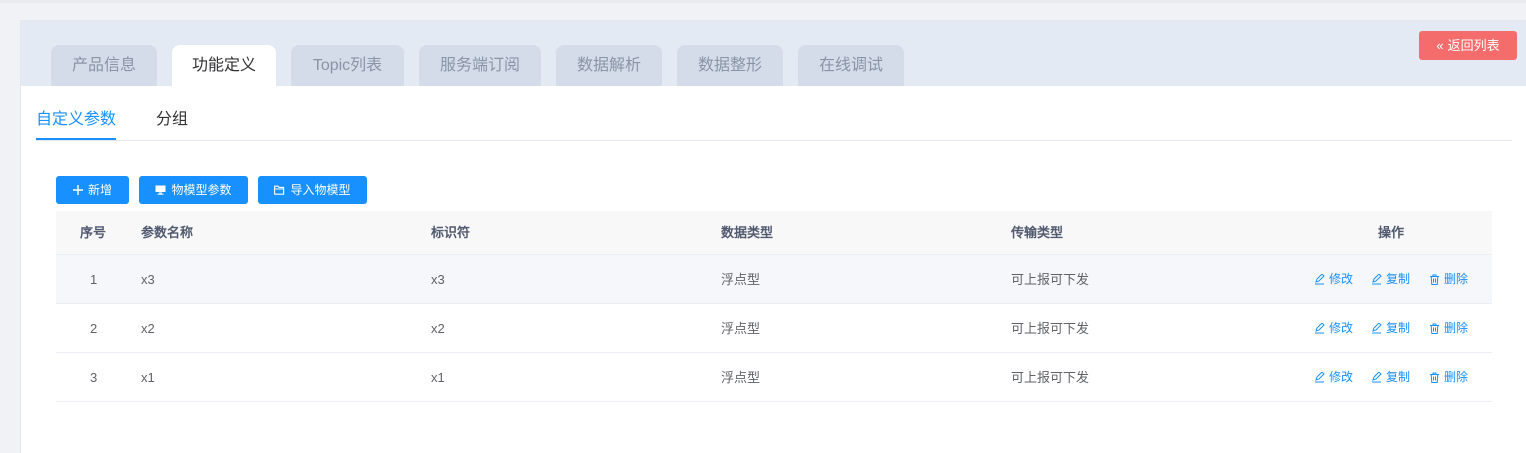 Image resolution: width=1526 pixels, height=453 pixels. I want to click on add-button: 新增, so click(92, 190).